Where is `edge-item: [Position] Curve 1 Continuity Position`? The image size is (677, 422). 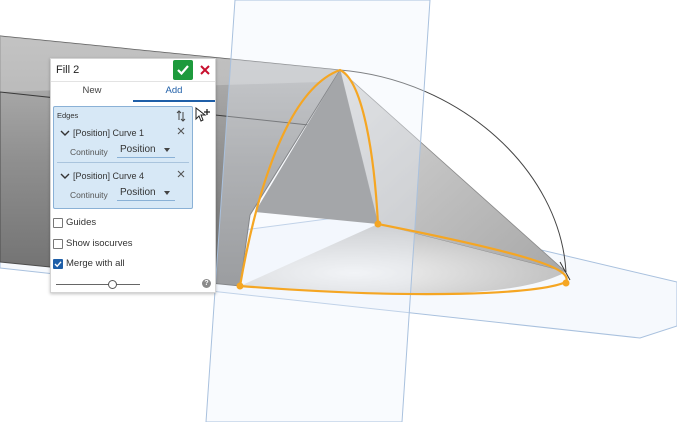
edge-item: [Position] Curve 1 Continuity Position is located at coordinates (123, 143).